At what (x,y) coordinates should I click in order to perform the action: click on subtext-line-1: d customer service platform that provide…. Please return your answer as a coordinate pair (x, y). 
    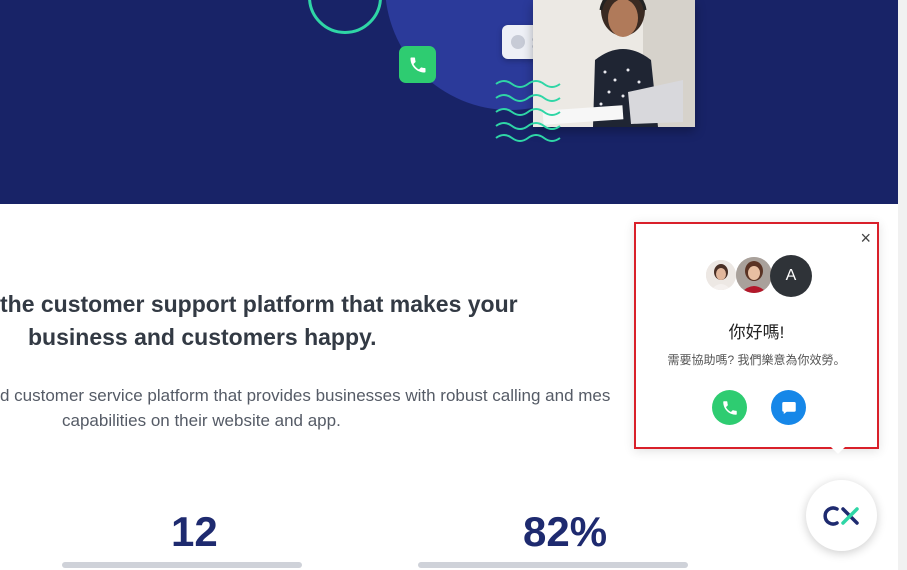
    Looking at the image, I should click on (305, 395).